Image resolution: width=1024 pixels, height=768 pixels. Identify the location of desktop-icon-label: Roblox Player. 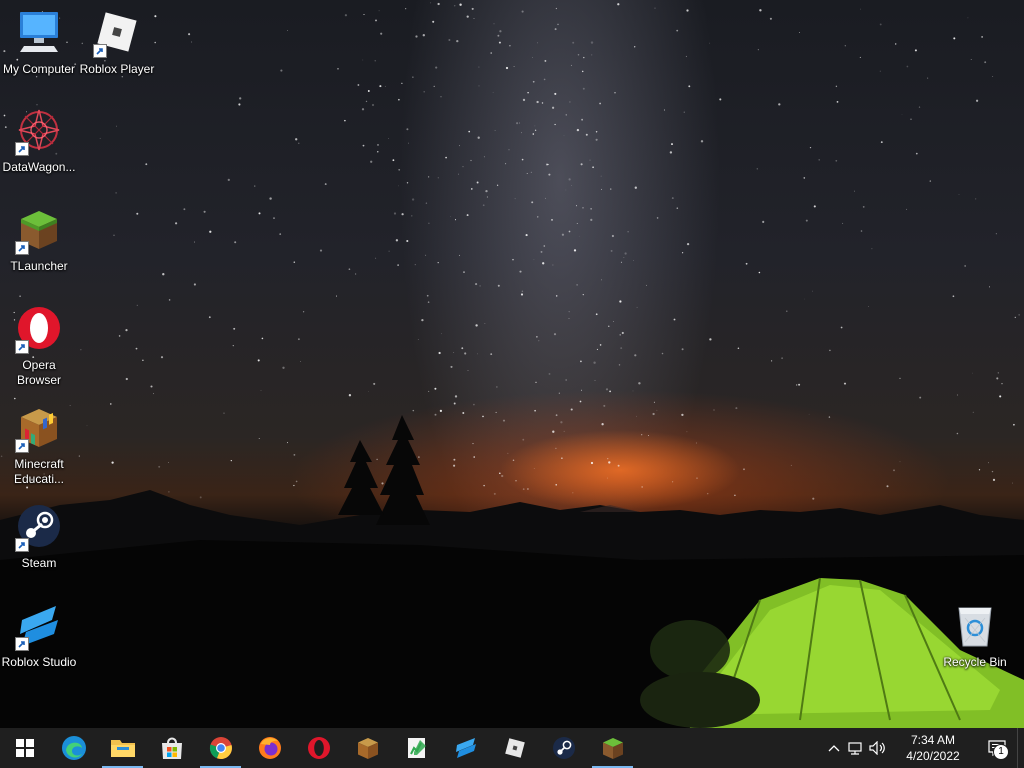
(117, 69).